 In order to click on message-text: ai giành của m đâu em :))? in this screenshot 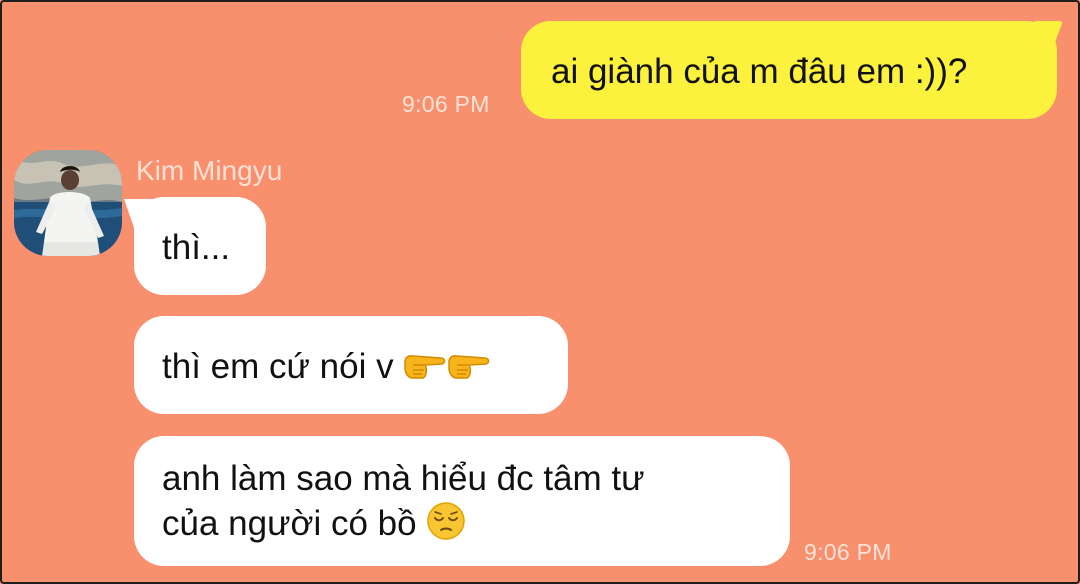, I will do `click(759, 71)`.